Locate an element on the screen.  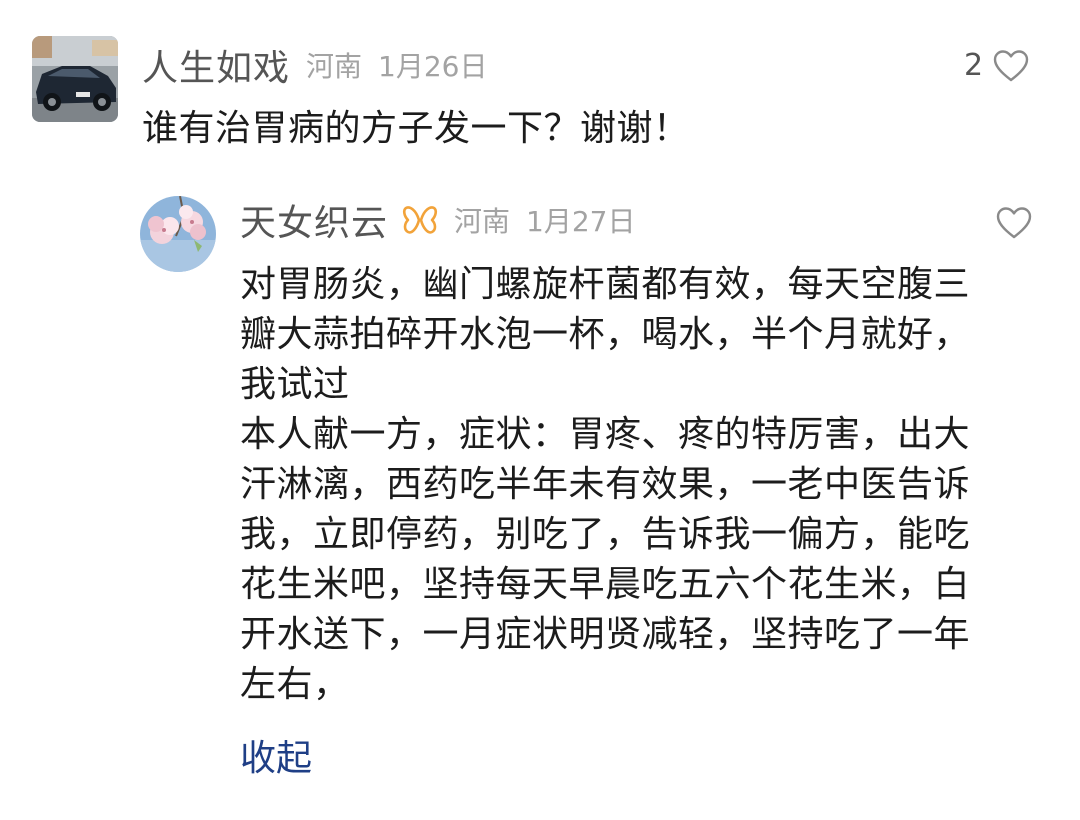
reply-text-line: 对胃肠炎，幽门螺旋杆菌都有效，每天空腹三 is located at coordinates (605, 284).